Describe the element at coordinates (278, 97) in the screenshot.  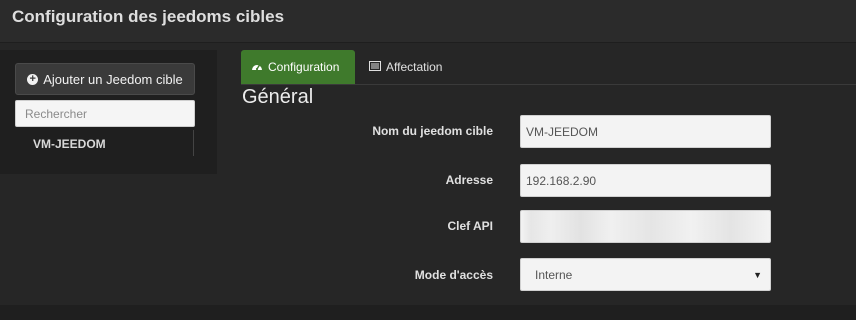
I see `section-title: Général` at that location.